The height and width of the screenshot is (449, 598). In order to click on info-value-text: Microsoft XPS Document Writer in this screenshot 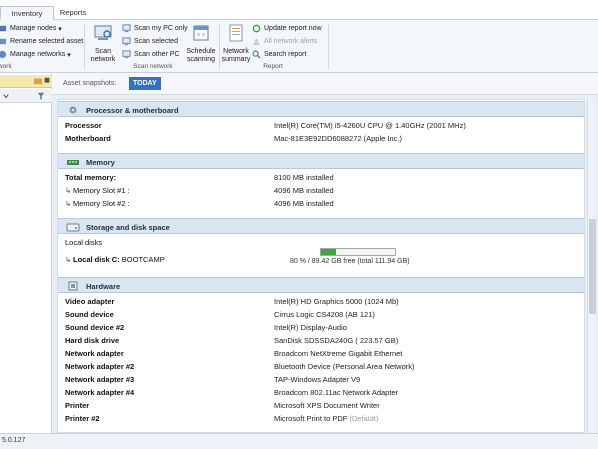, I will do `click(327, 405)`.